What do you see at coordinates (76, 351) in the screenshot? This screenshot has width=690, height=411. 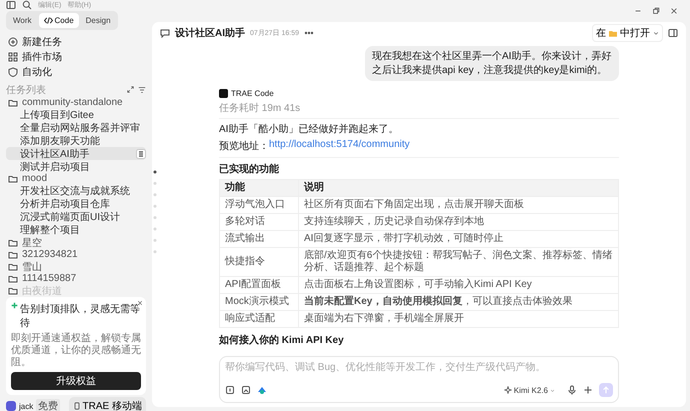 I see `promo-text: 即刻开通速通权益，解锁专属优质通道，让你的灵感畅通无阻。` at bounding box center [76, 351].